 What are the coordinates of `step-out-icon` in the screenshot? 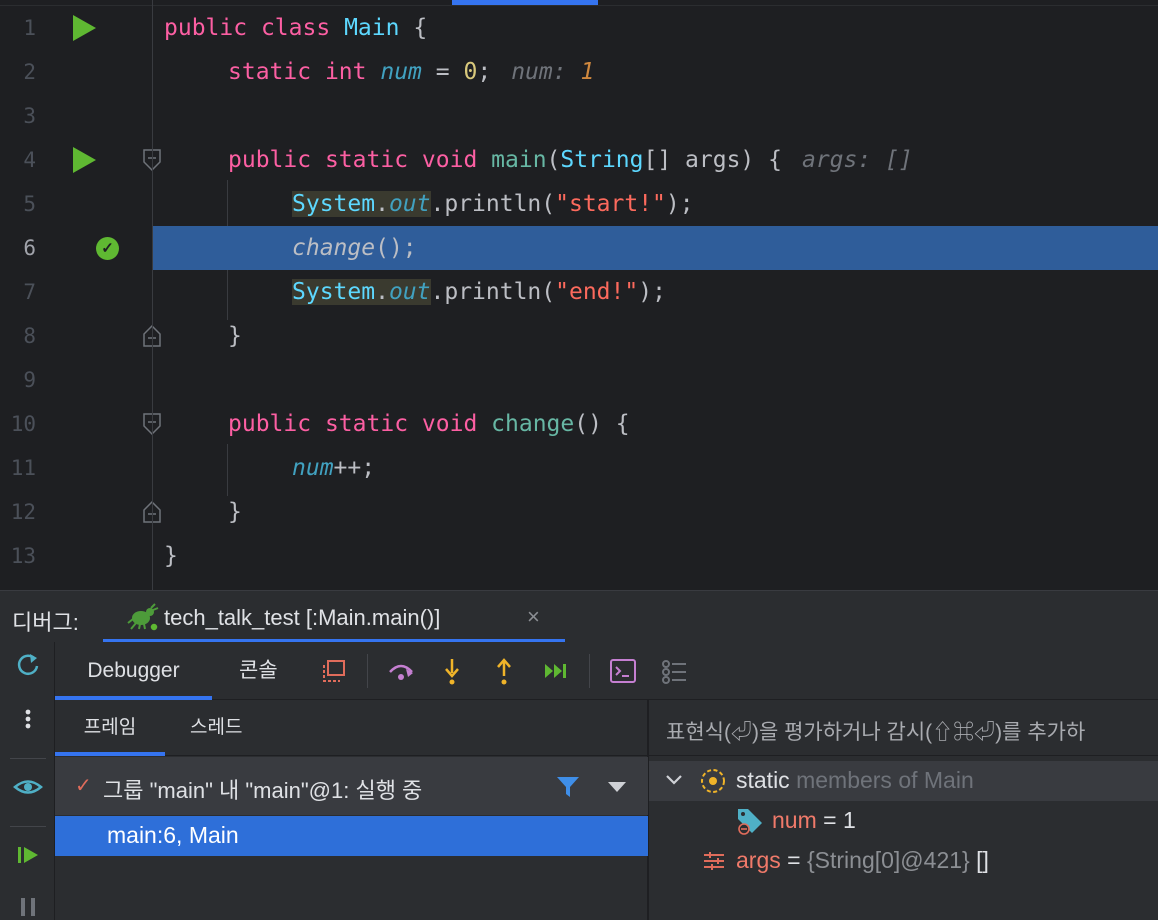 It's located at (504, 671).